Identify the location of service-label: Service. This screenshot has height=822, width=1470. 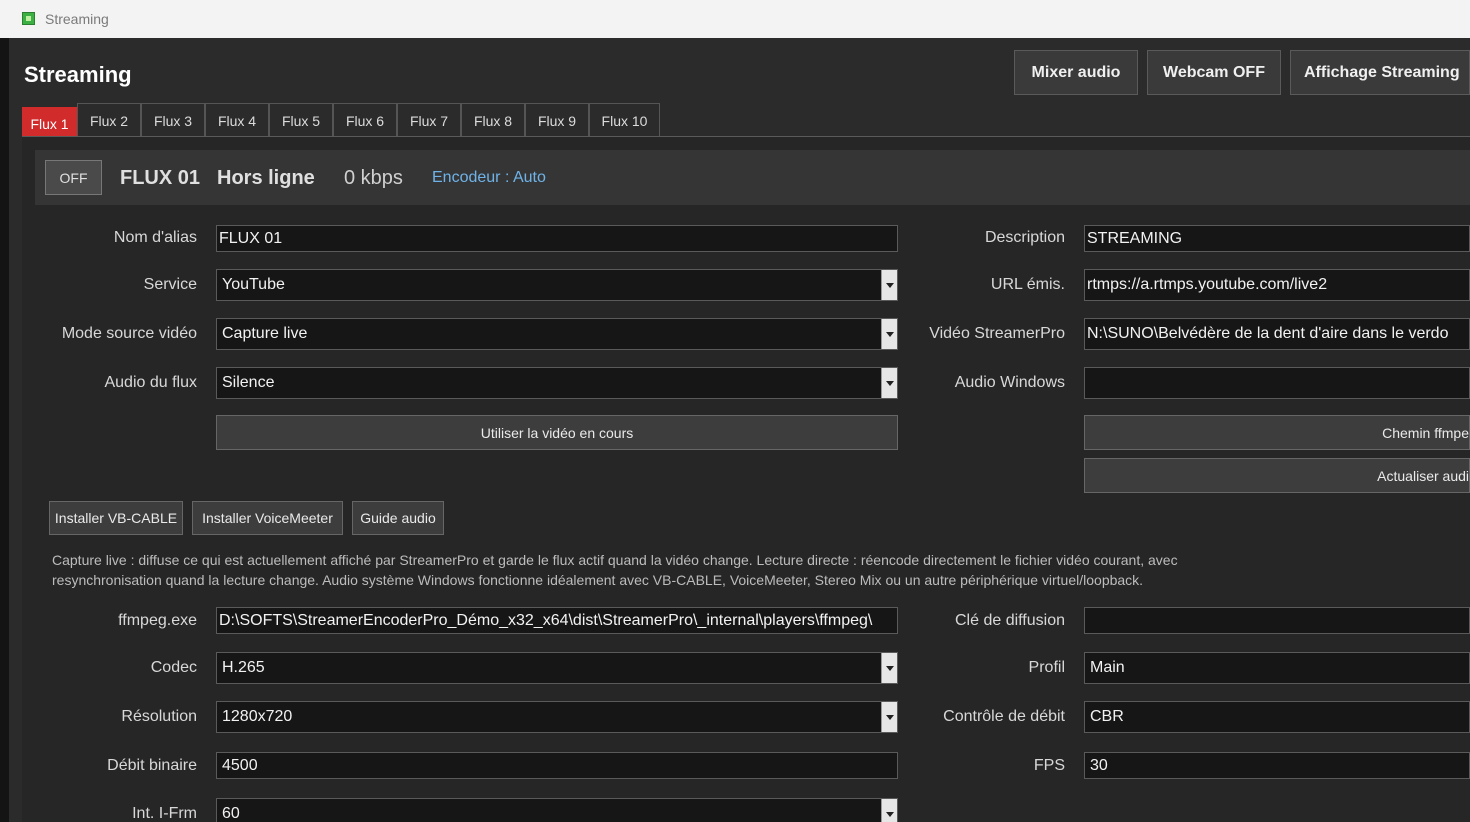
(170, 284).